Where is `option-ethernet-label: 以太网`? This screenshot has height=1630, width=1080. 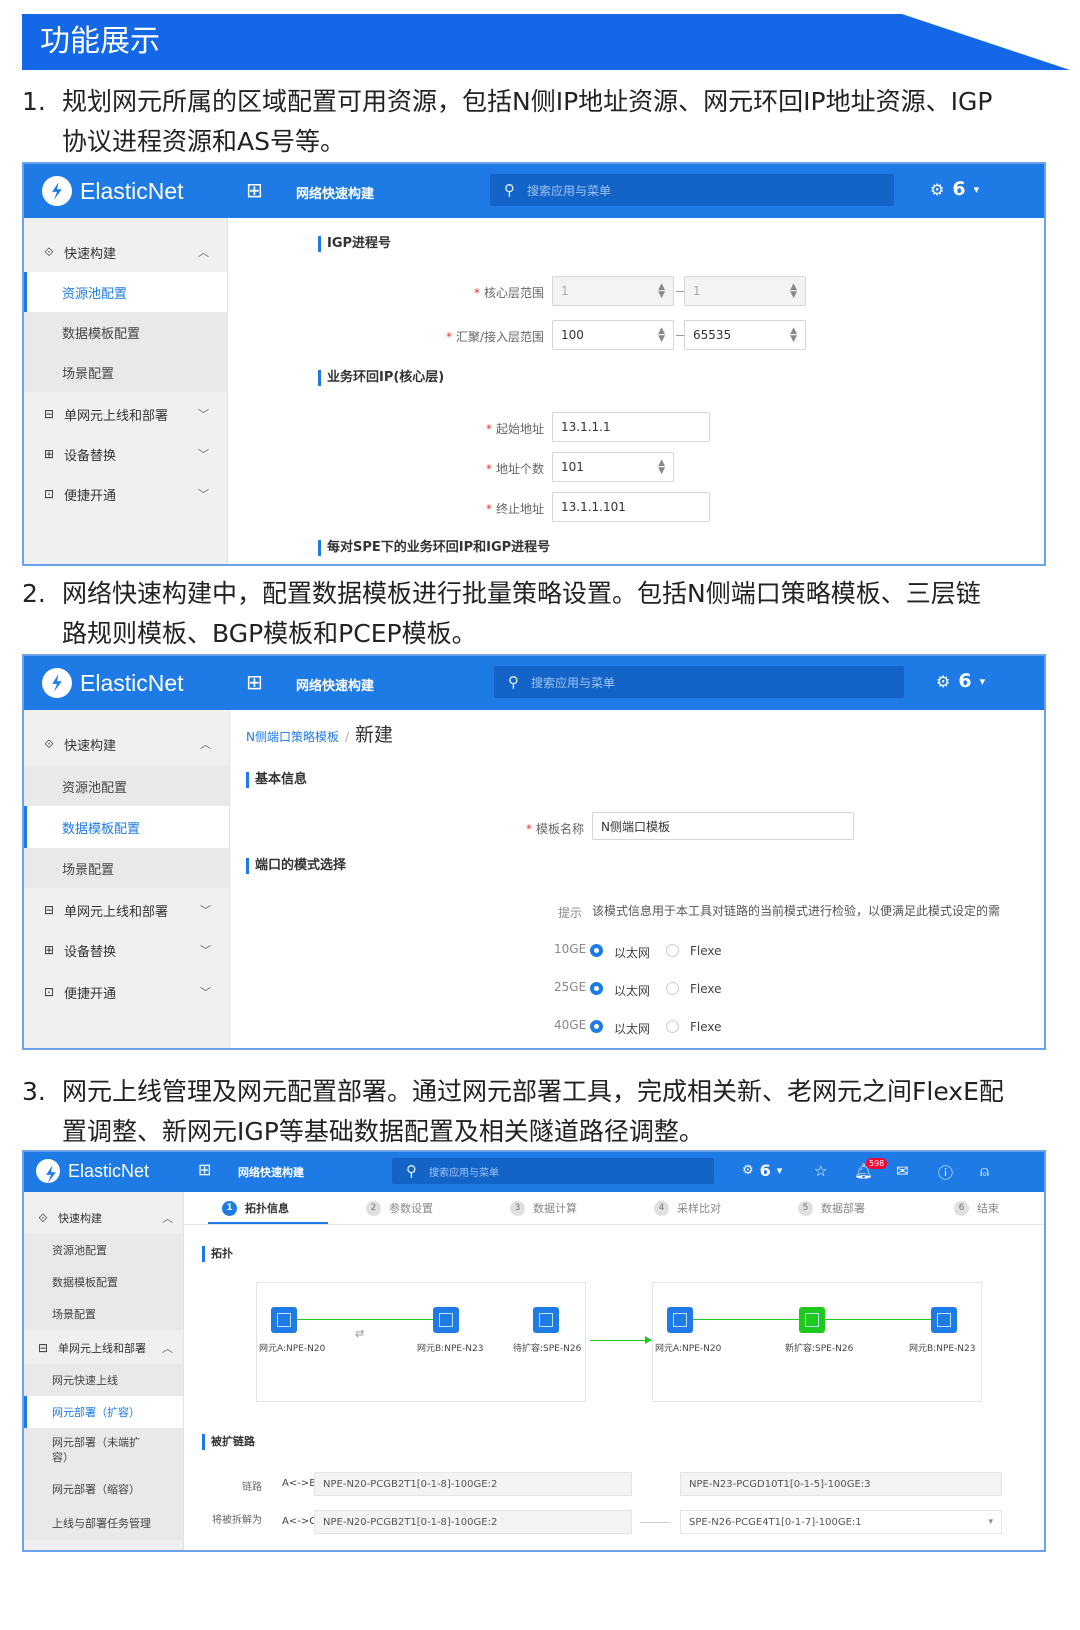 option-ethernet-label: 以太网 is located at coordinates (632, 953).